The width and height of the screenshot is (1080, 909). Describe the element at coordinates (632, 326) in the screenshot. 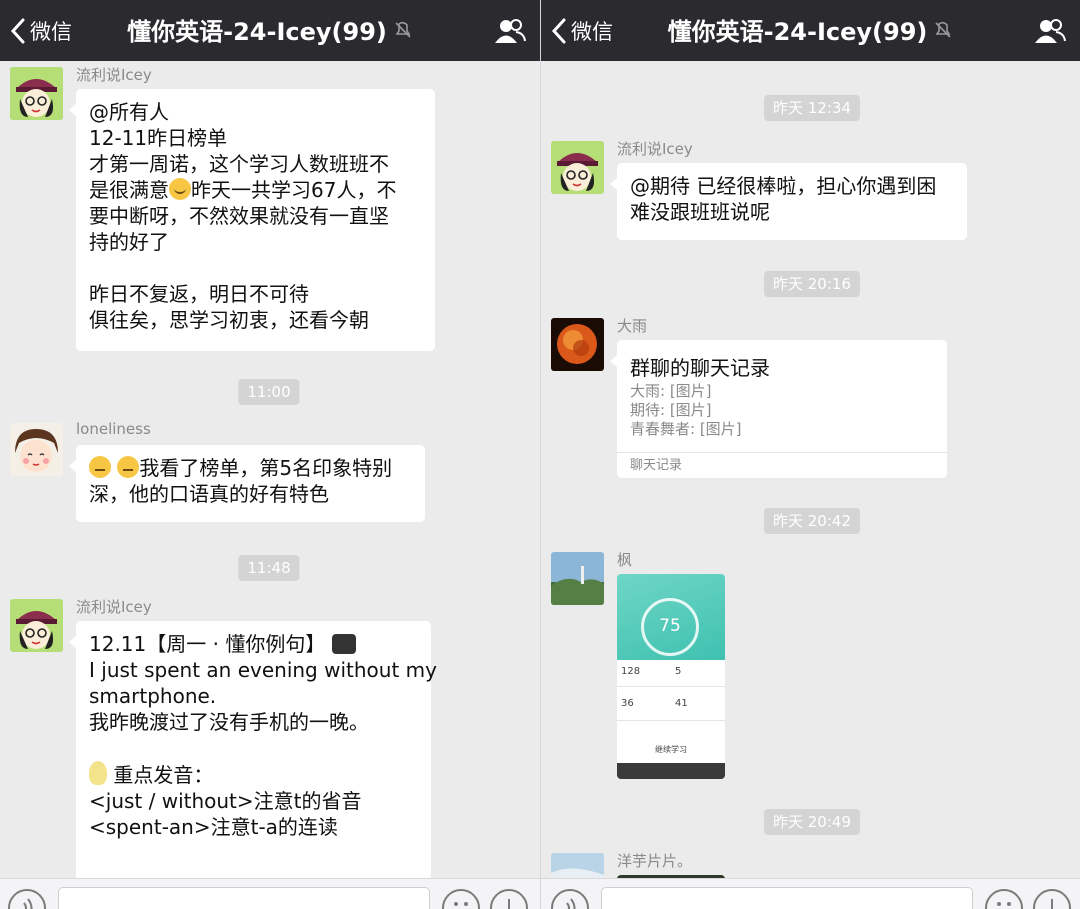

I see `sender-name: 大雨` at that location.